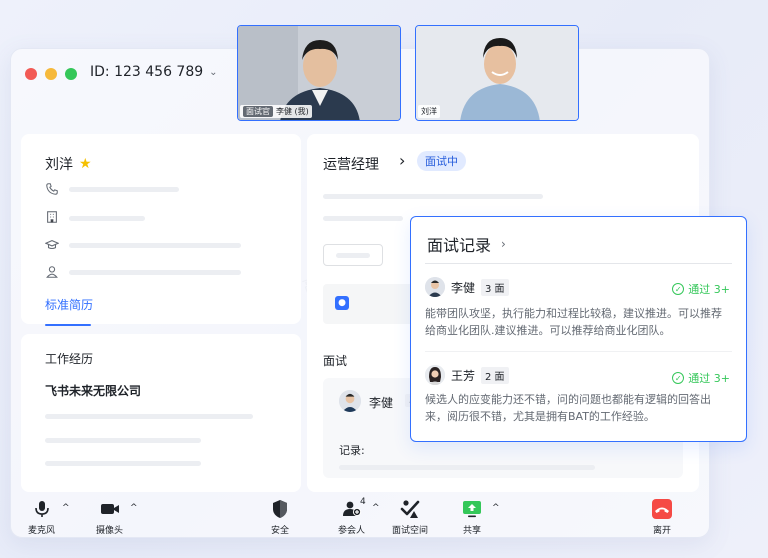  I want to click on window-controls, so click(51, 74).